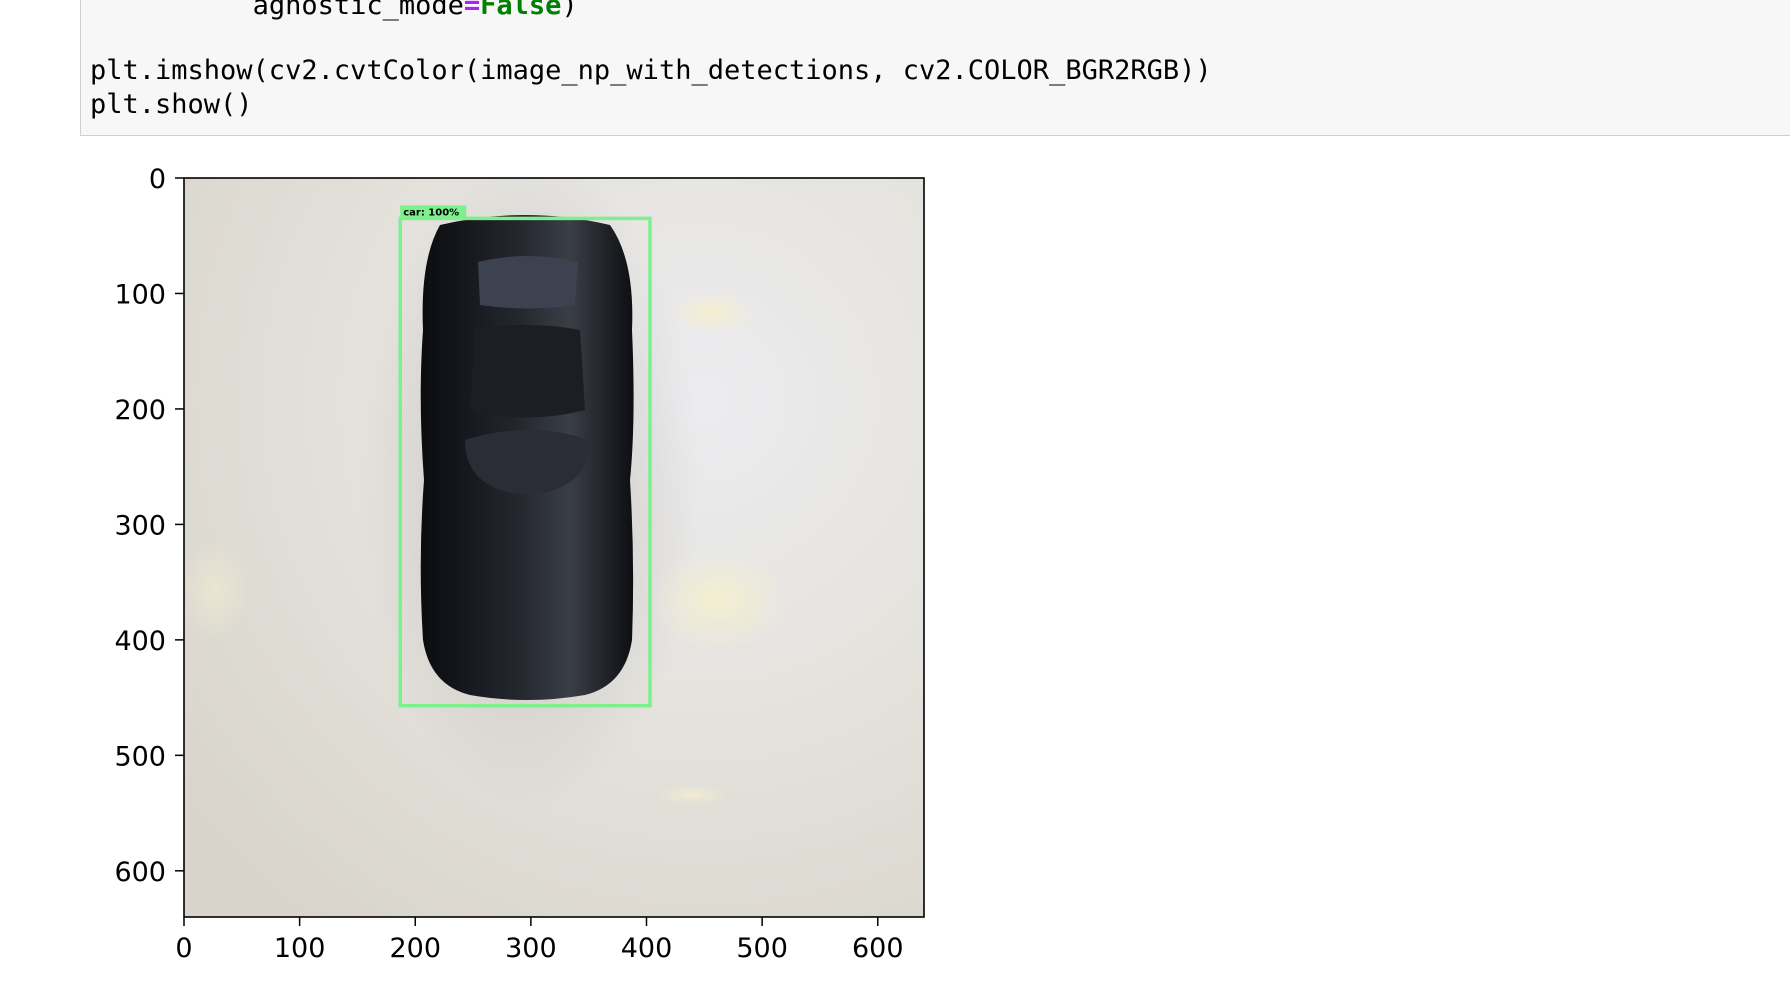  Describe the element at coordinates (183, 948) in the screenshot. I see `x-tick-label: 0` at that location.